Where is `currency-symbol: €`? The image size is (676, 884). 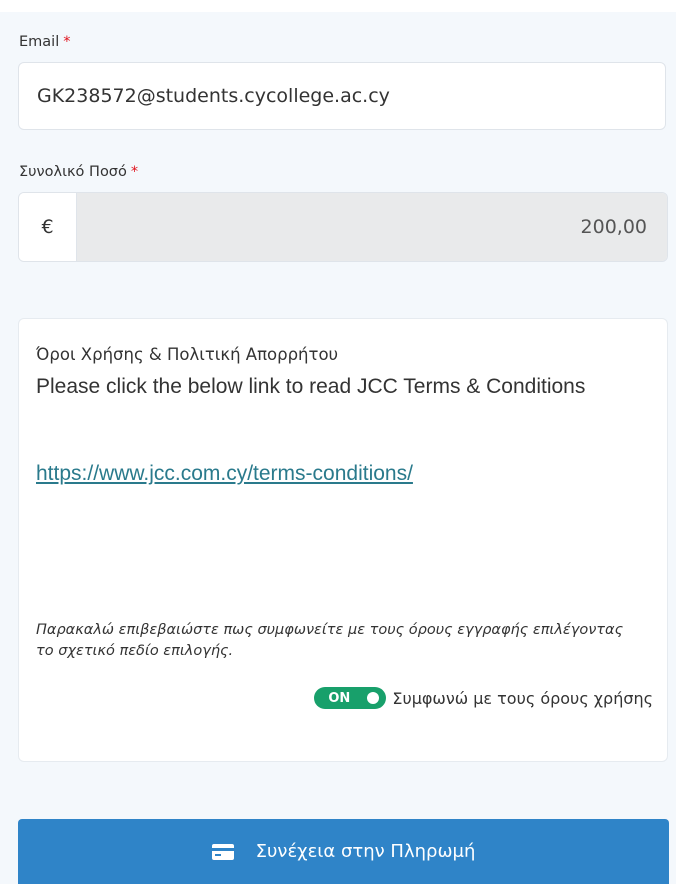 currency-symbol: € is located at coordinates (48, 227).